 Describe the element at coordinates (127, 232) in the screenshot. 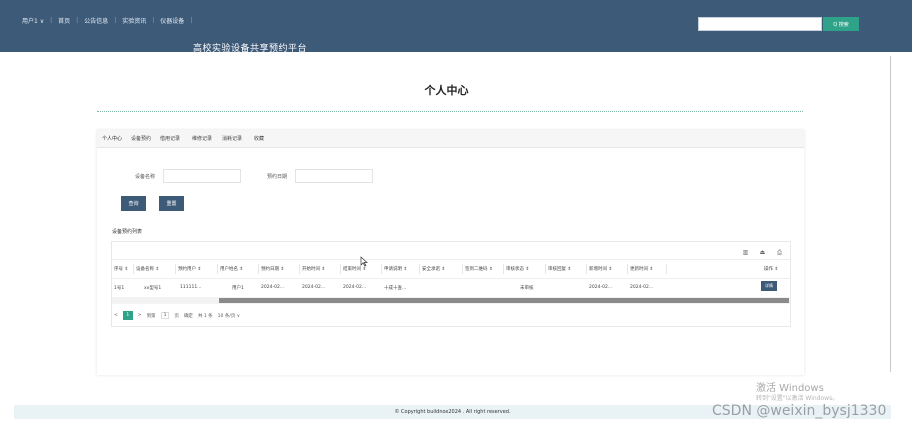

I see `list-title: 设备预约列表` at that location.